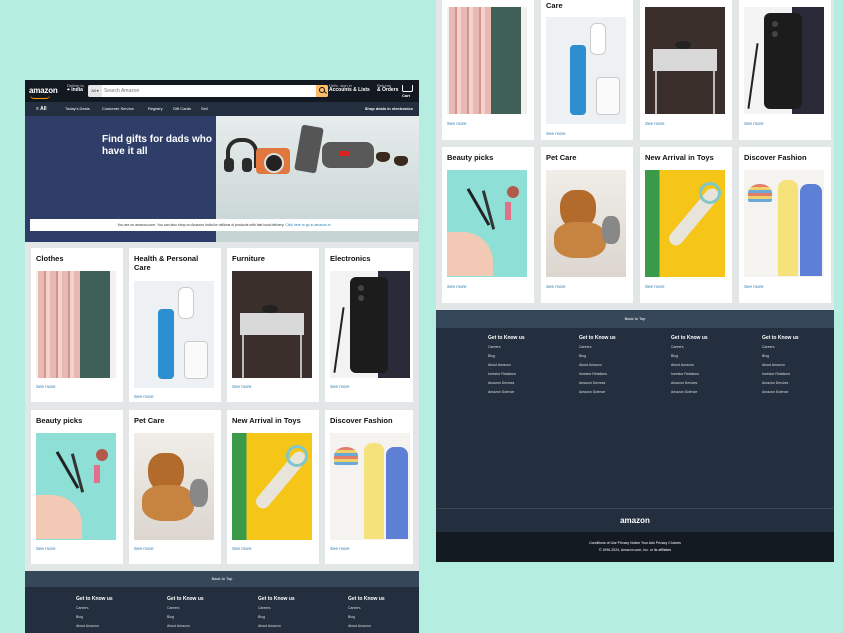 Image resolution: width=843 pixels, height=633 pixels. What do you see at coordinates (77, 325) in the screenshot?
I see `card-clothes: Clothes See more` at bounding box center [77, 325].